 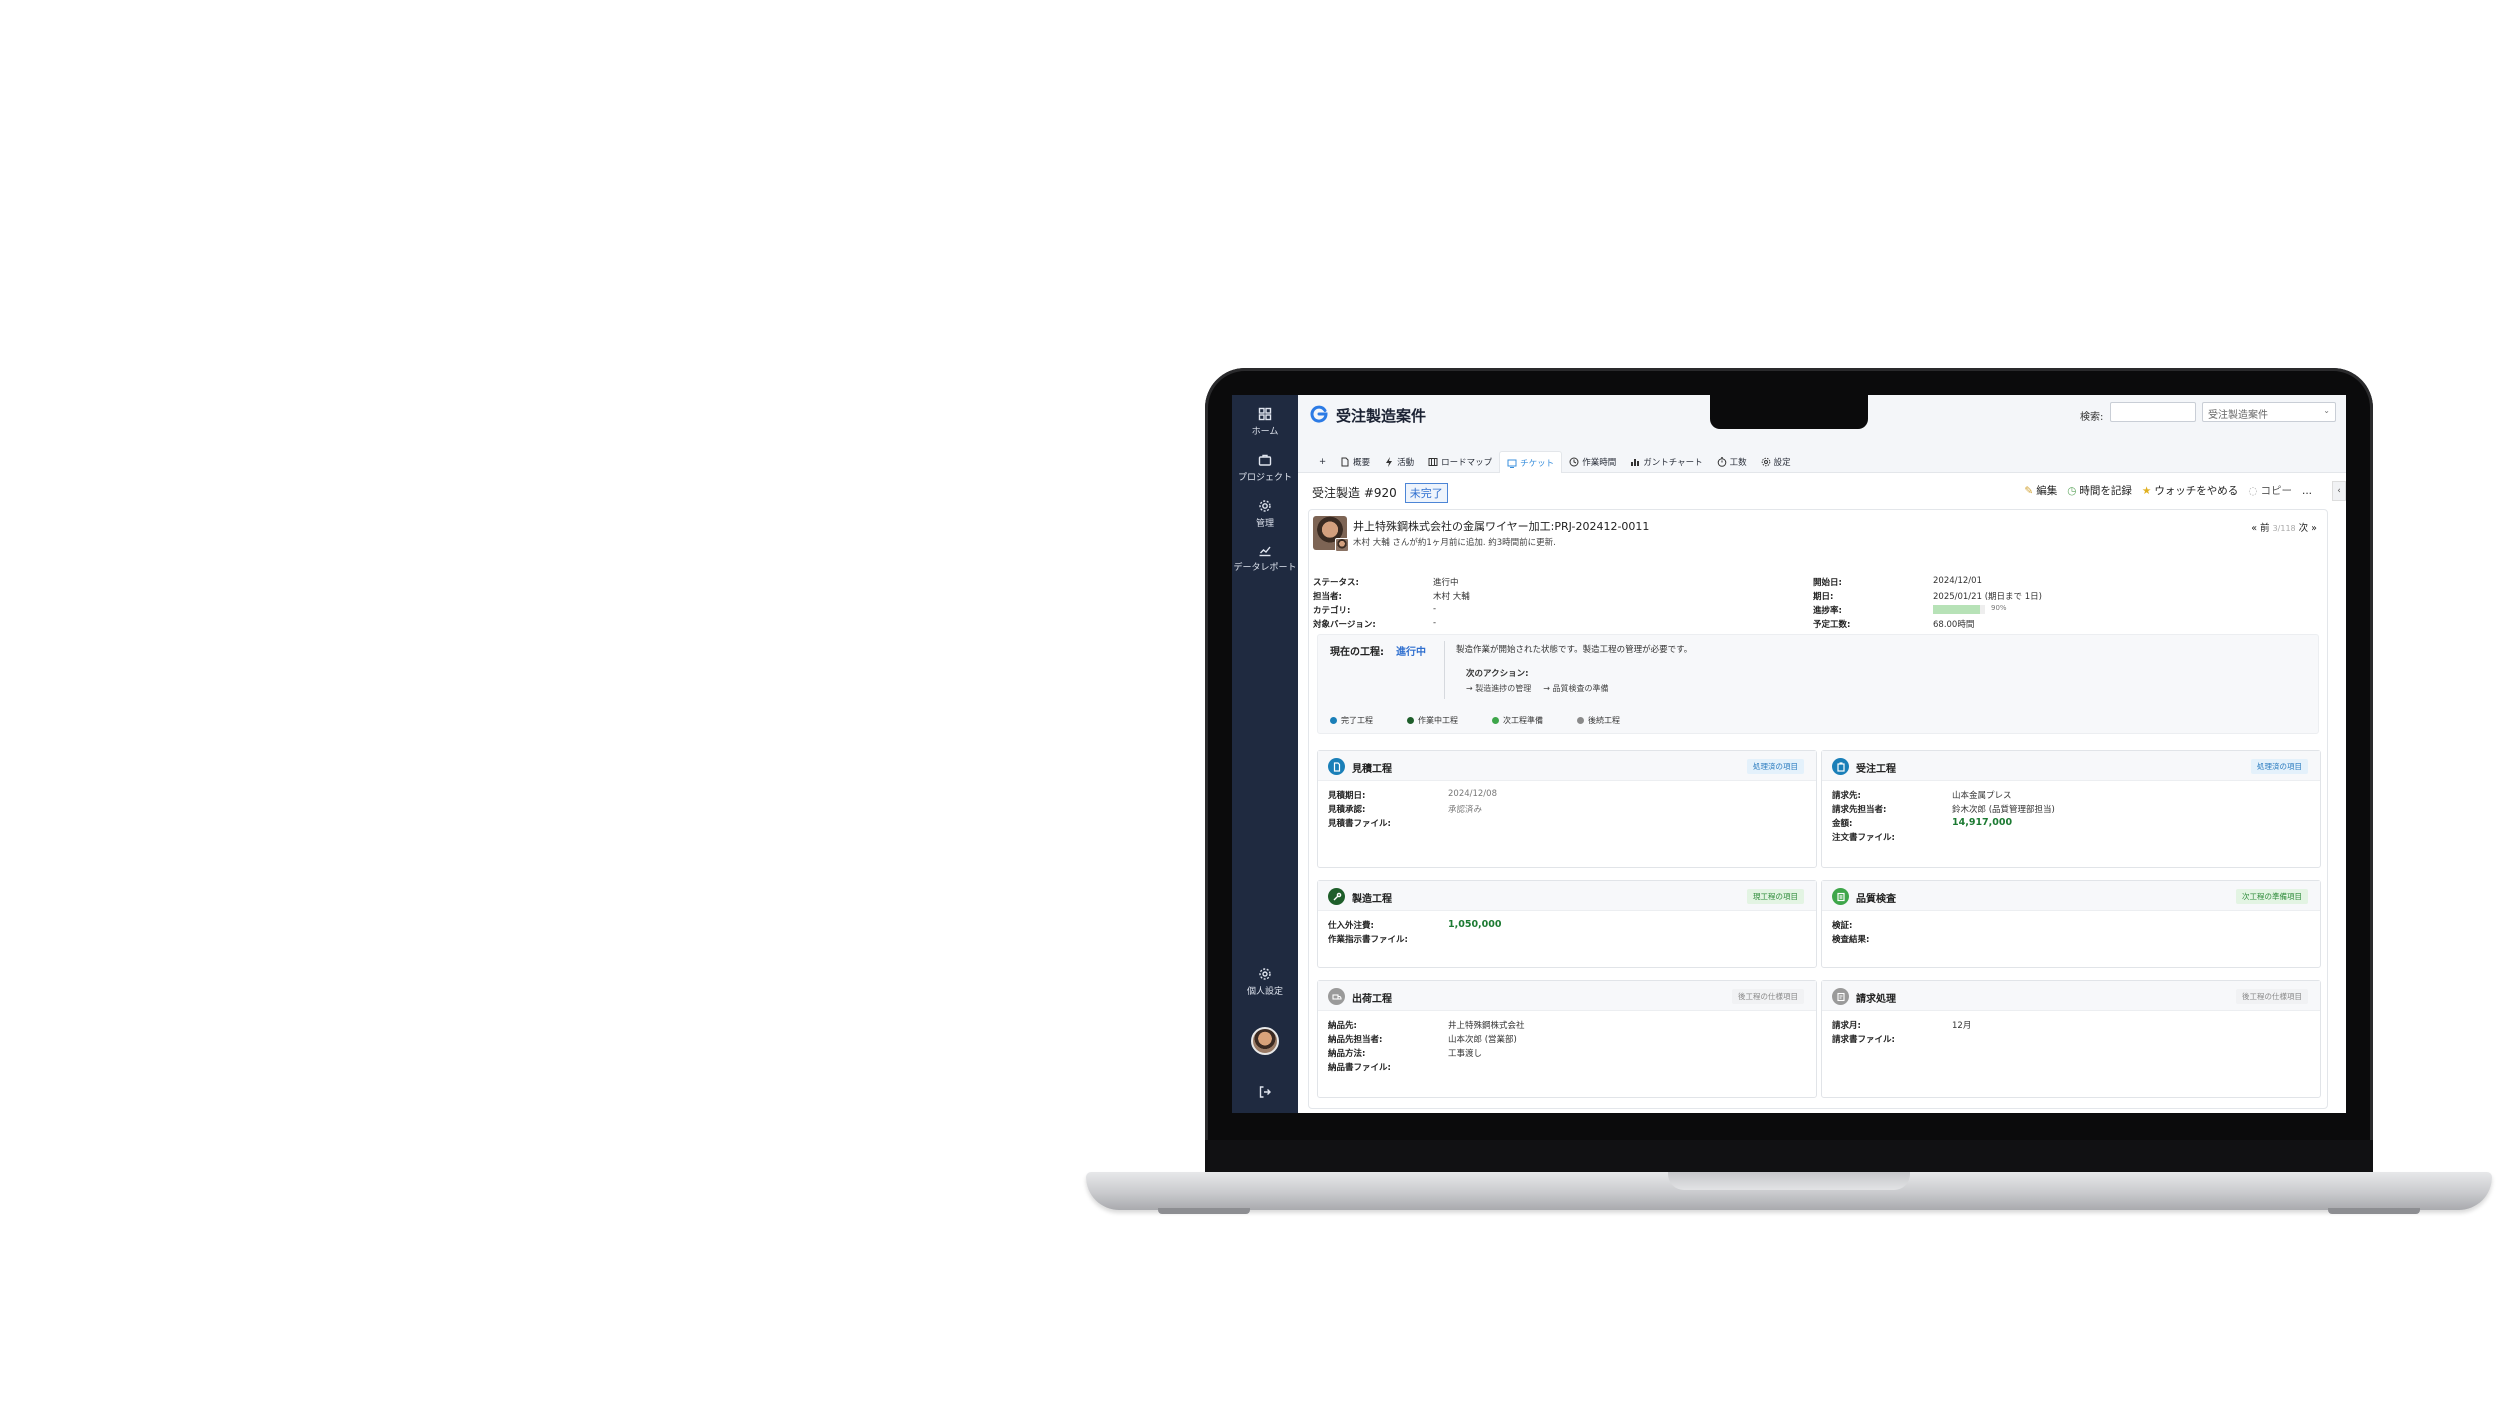 What do you see at coordinates (1381, 416) in the screenshot?
I see `page-title: 受注製造案件` at bounding box center [1381, 416].